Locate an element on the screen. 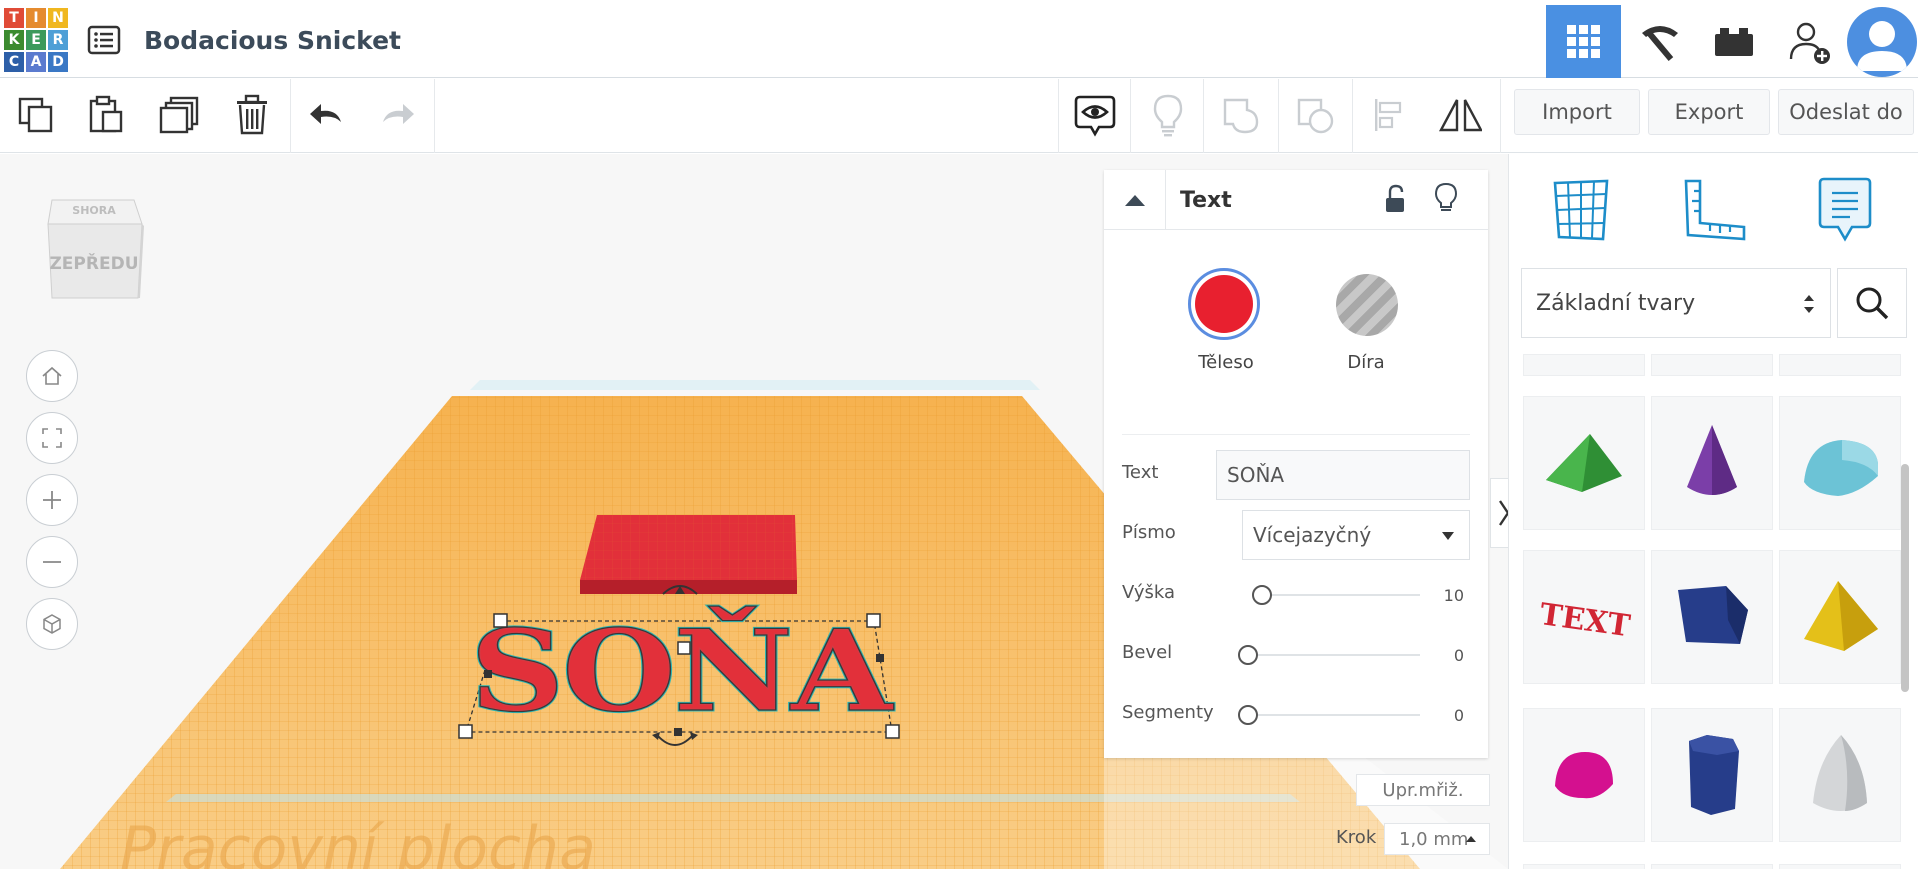 The height and width of the screenshot is (869, 1918). redo-icon is located at coordinates (398, 114).